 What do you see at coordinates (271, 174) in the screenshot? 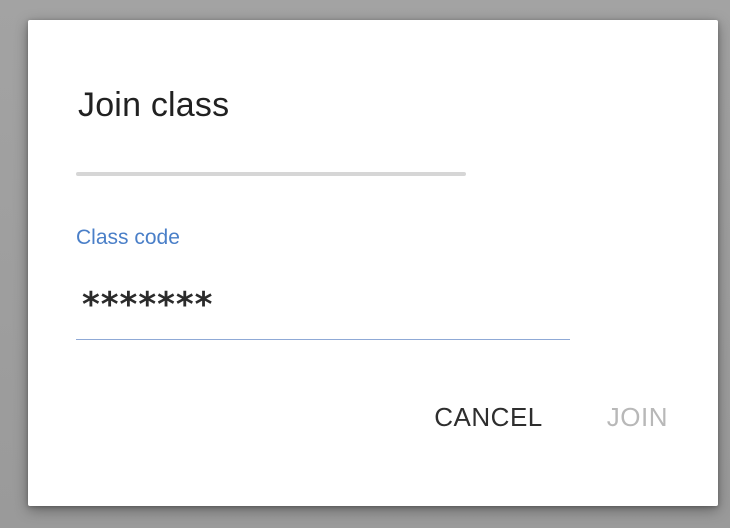
I see `title-divider` at bounding box center [271, 174].